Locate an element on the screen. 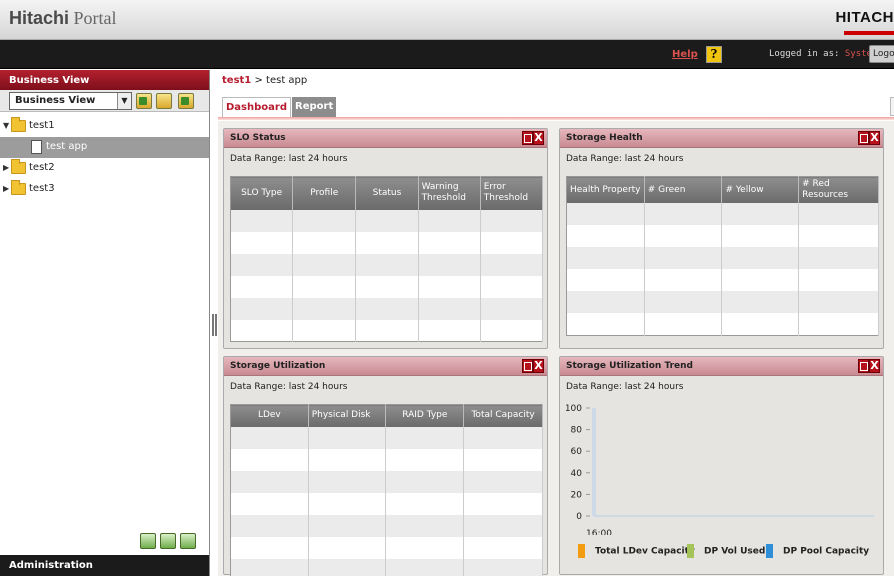 This screenshot has width=894, height=576. sidebar-title: Business View is located at coordinates (104, 80).